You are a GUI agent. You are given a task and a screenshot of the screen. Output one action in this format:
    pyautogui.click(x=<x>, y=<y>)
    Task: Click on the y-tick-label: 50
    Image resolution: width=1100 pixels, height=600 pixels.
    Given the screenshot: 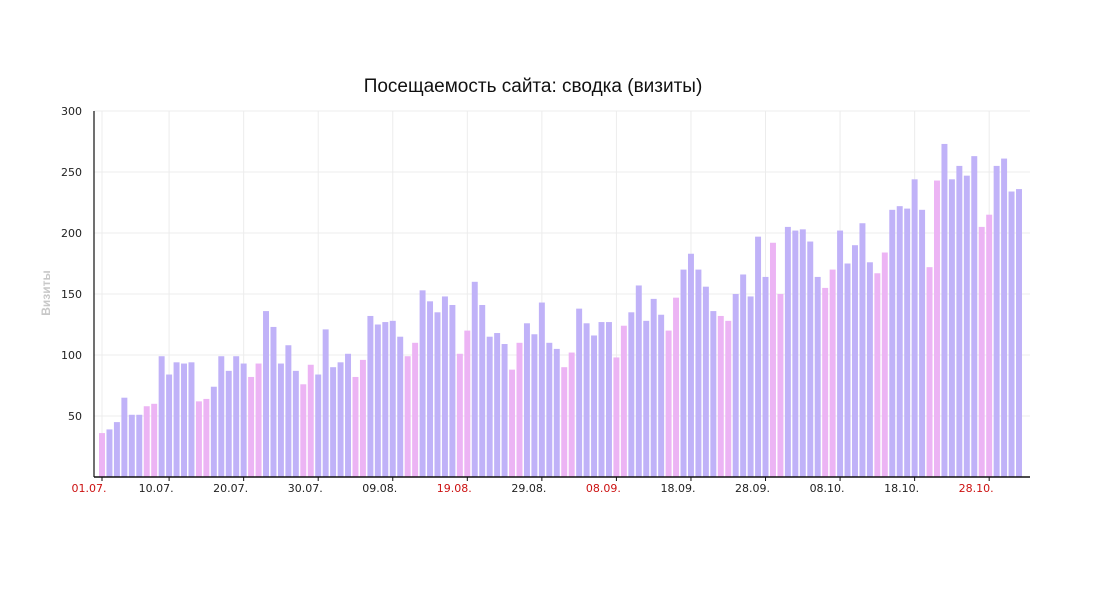 What is the action you would take?
    pyautogui.click(x=75, y=416)
    